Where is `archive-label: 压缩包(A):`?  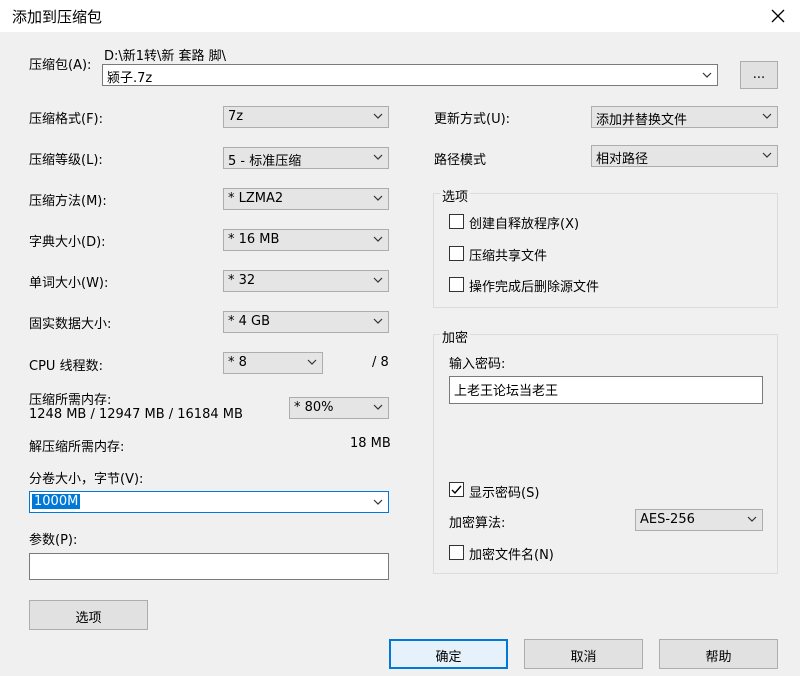
archive-label: 压缩包(A): is located at coordinates (60, 65).